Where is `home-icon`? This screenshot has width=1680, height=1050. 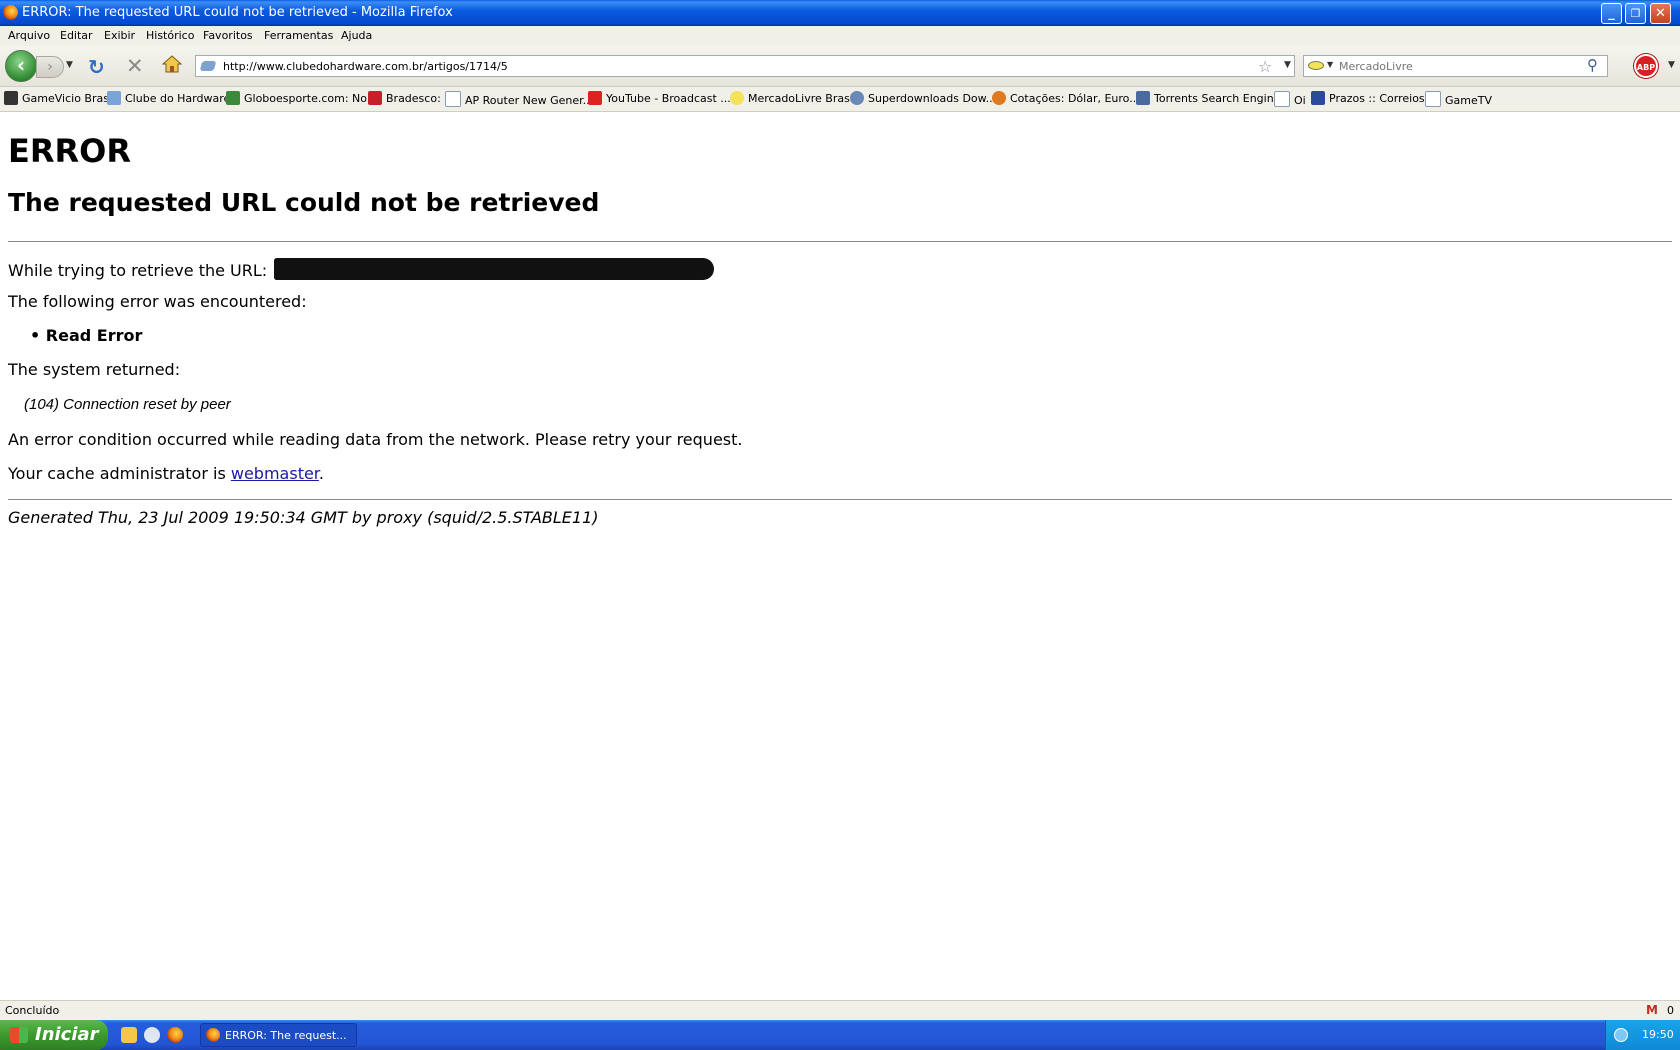
home-icon is located at coordinates (172, 64).